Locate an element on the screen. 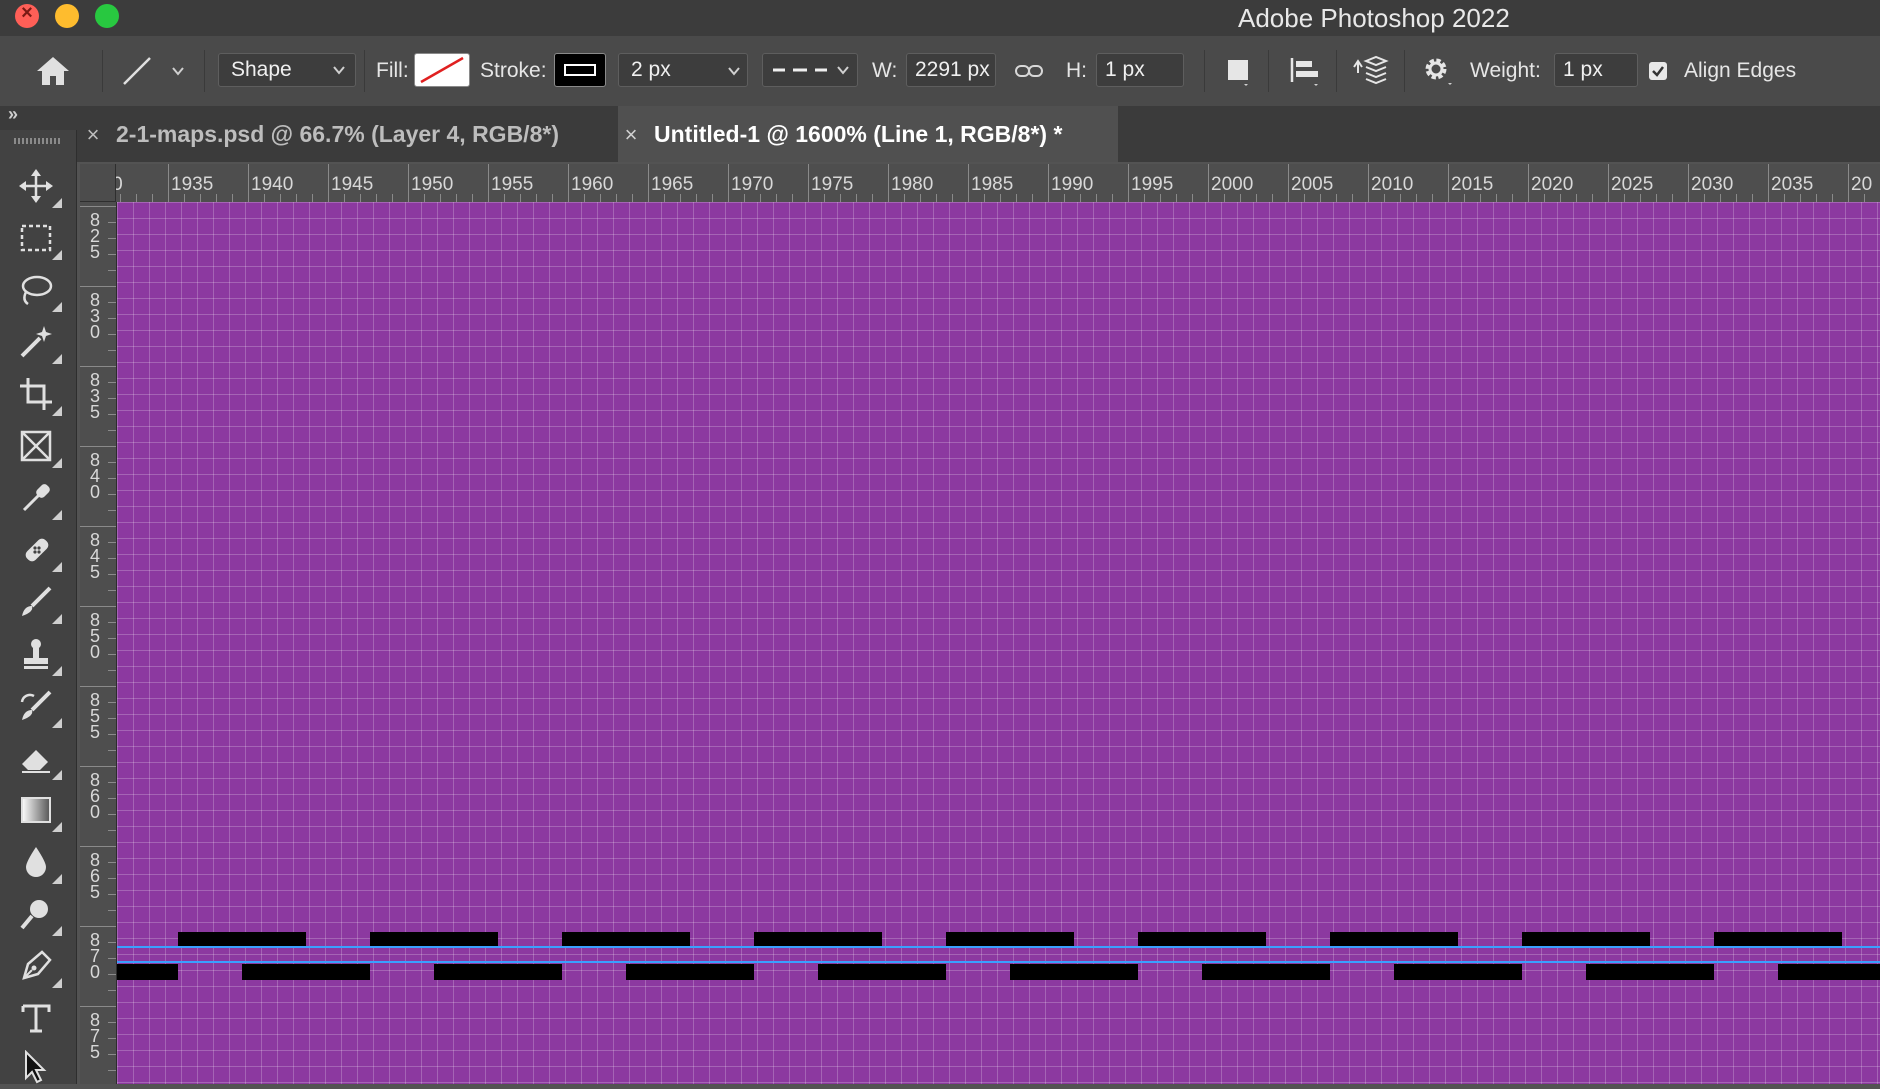  path-alignment-icon is located at coordinates (1305, 71).